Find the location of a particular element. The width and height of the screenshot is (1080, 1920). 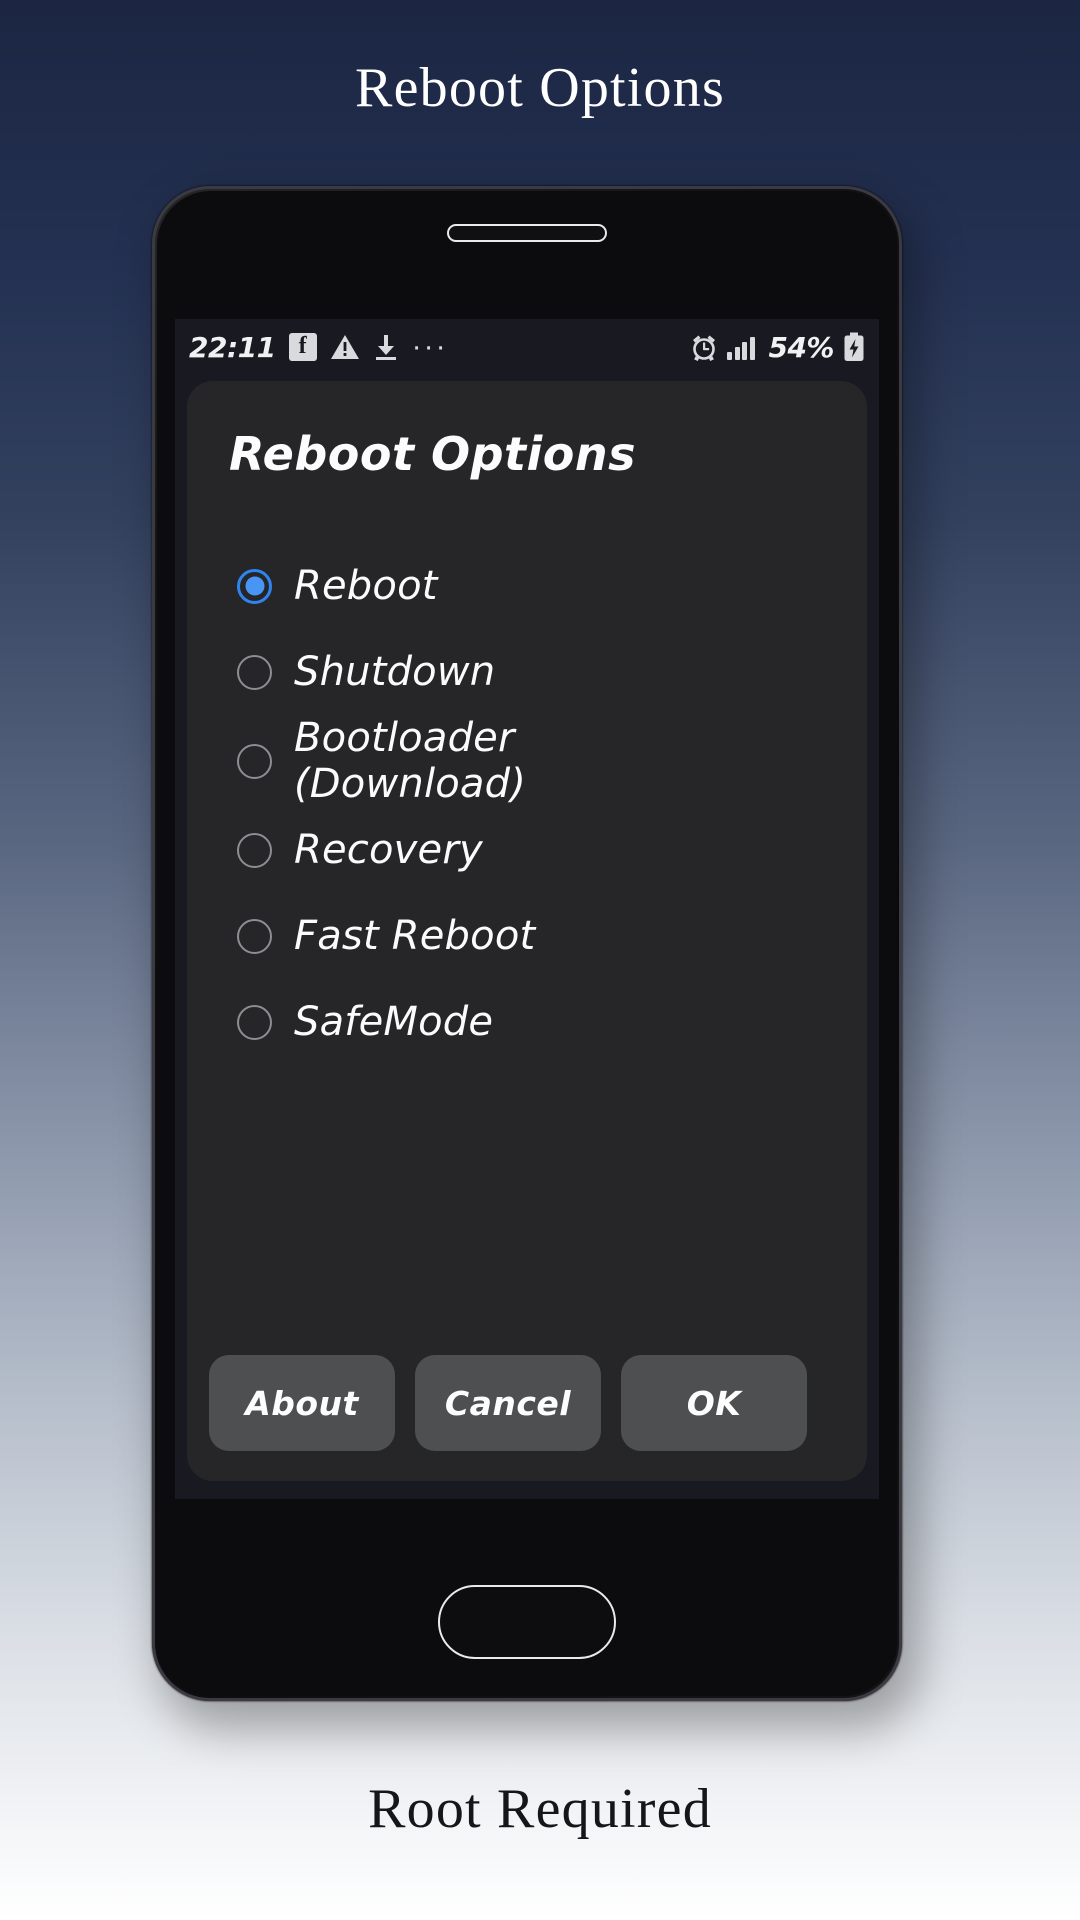

option-row-recovery: Recovery is located at coordinates (540, 850).